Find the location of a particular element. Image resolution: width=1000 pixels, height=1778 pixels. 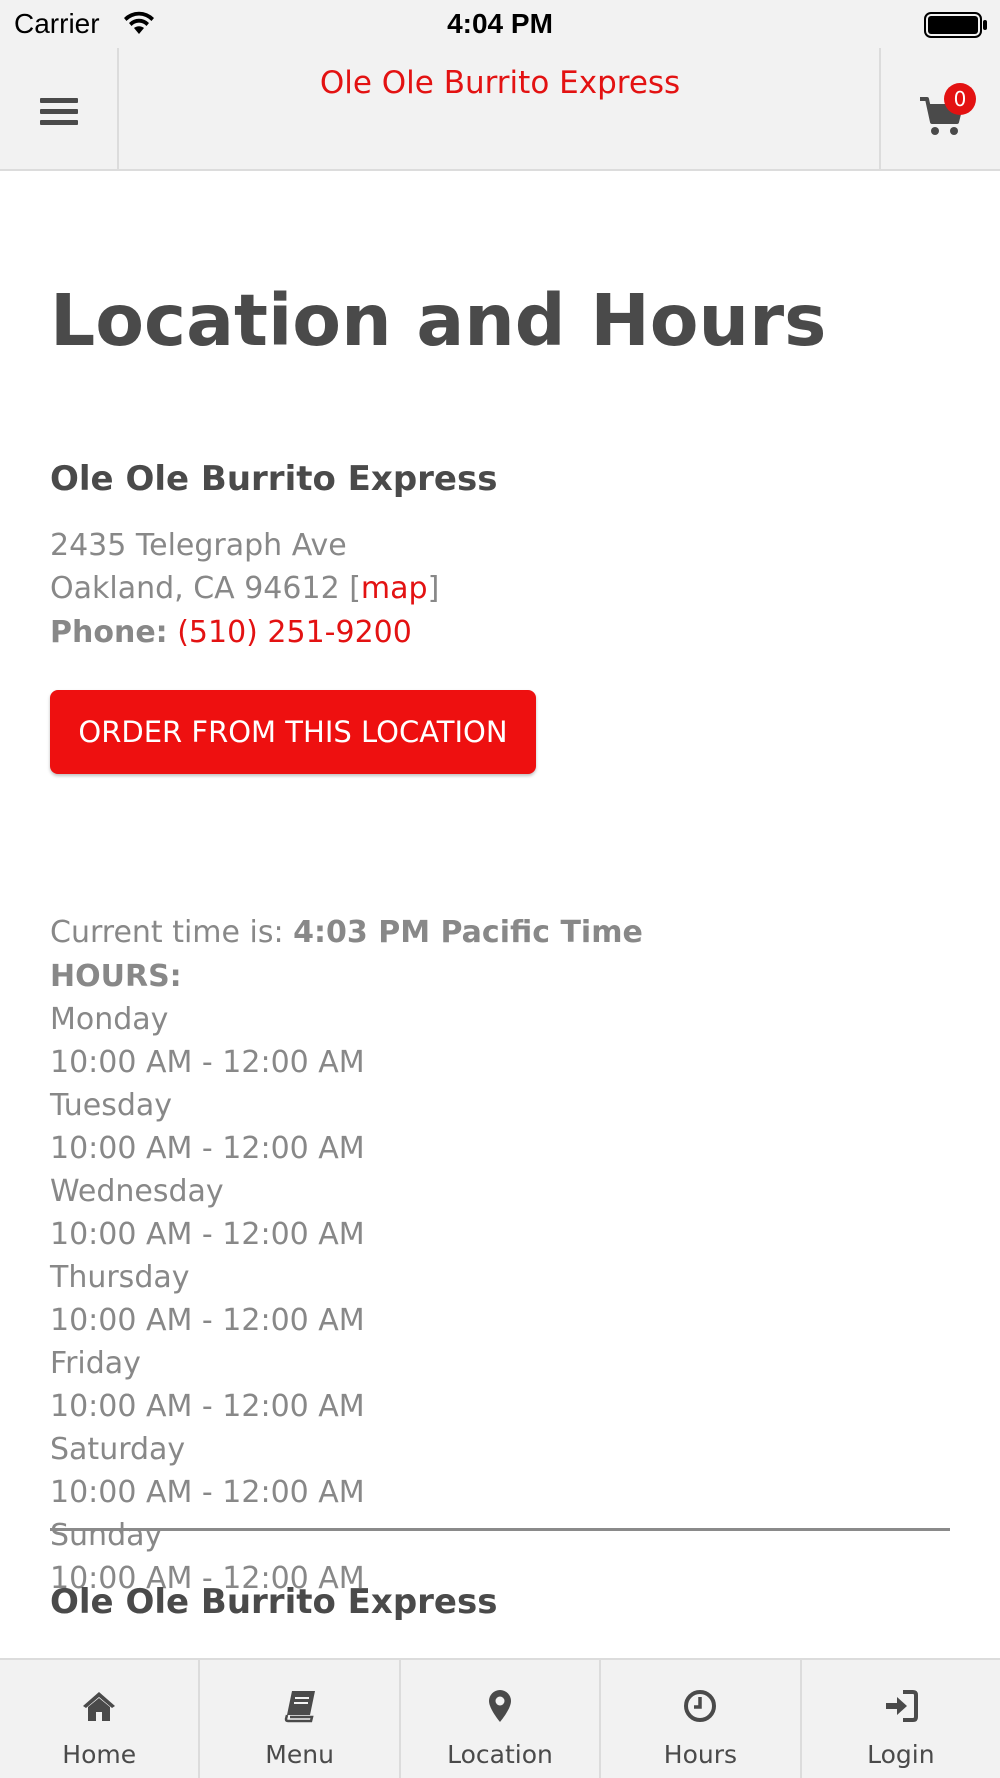

home-icon is located at coordinates (99, 1706).